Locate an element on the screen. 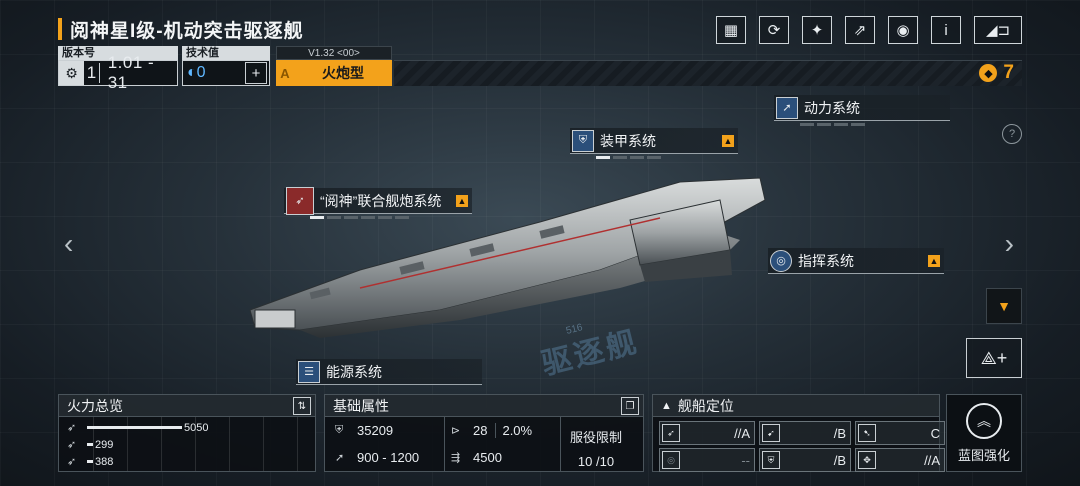  role-cell: ◎ -- is located at coordinates (707, 460).